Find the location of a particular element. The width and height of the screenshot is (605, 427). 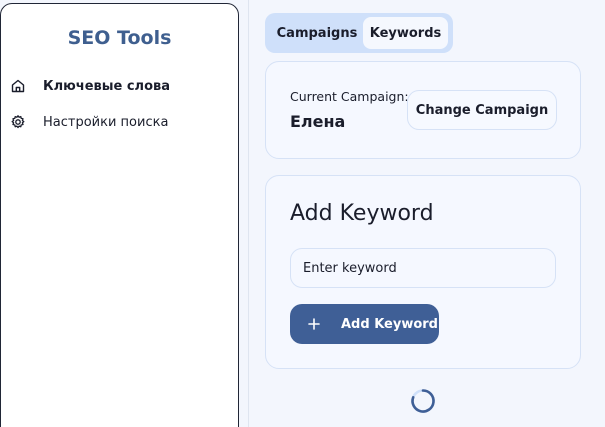

change-campaign-button: Change Campaign is located at coordinates (482, 110).